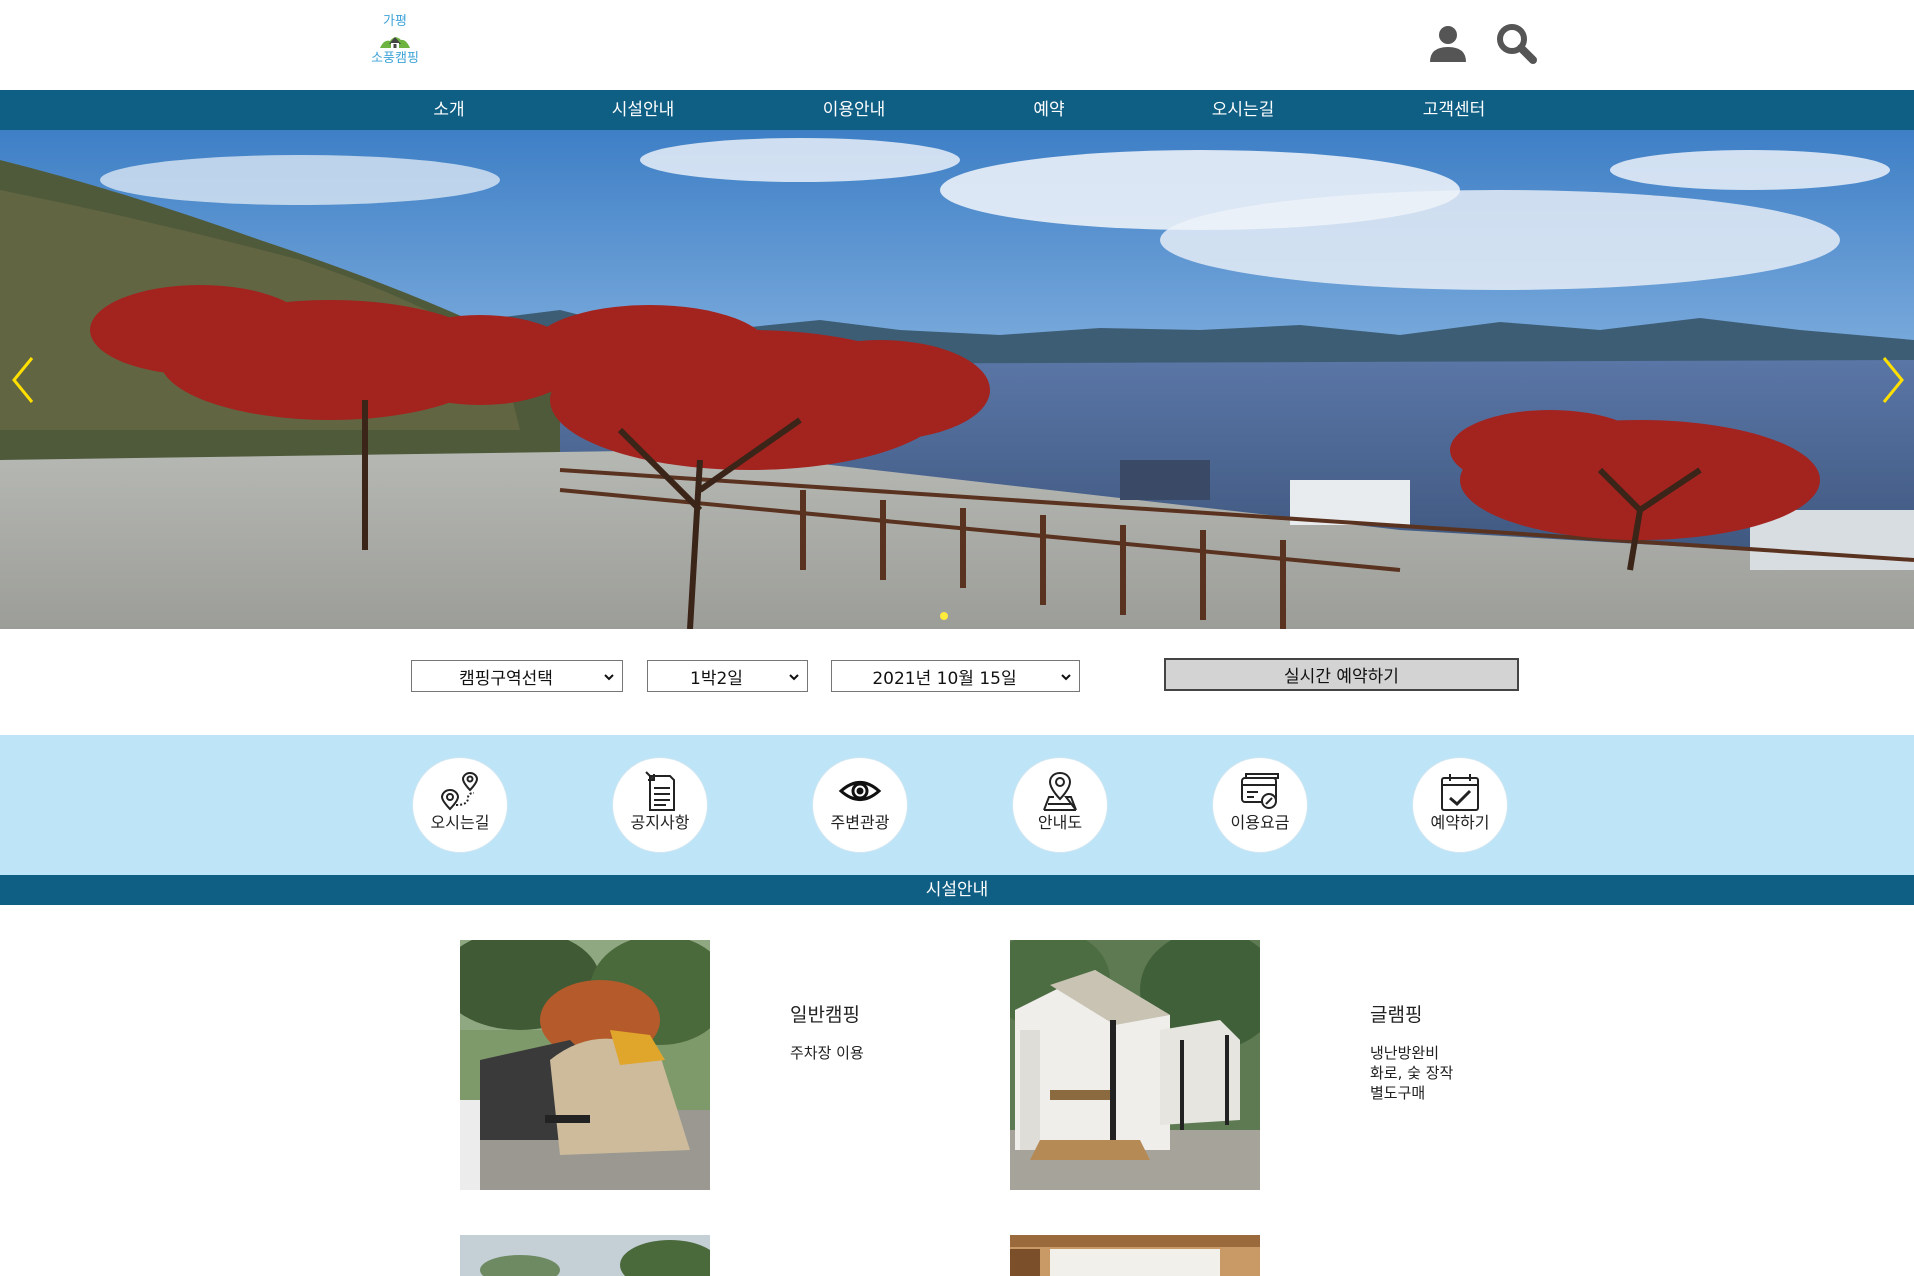 The width and height of the screenshot is (1914, 1276). What do you see at coordinates (860, 791) in the screenshot?
I see `eye-icon` at bounding box center [860, 791].